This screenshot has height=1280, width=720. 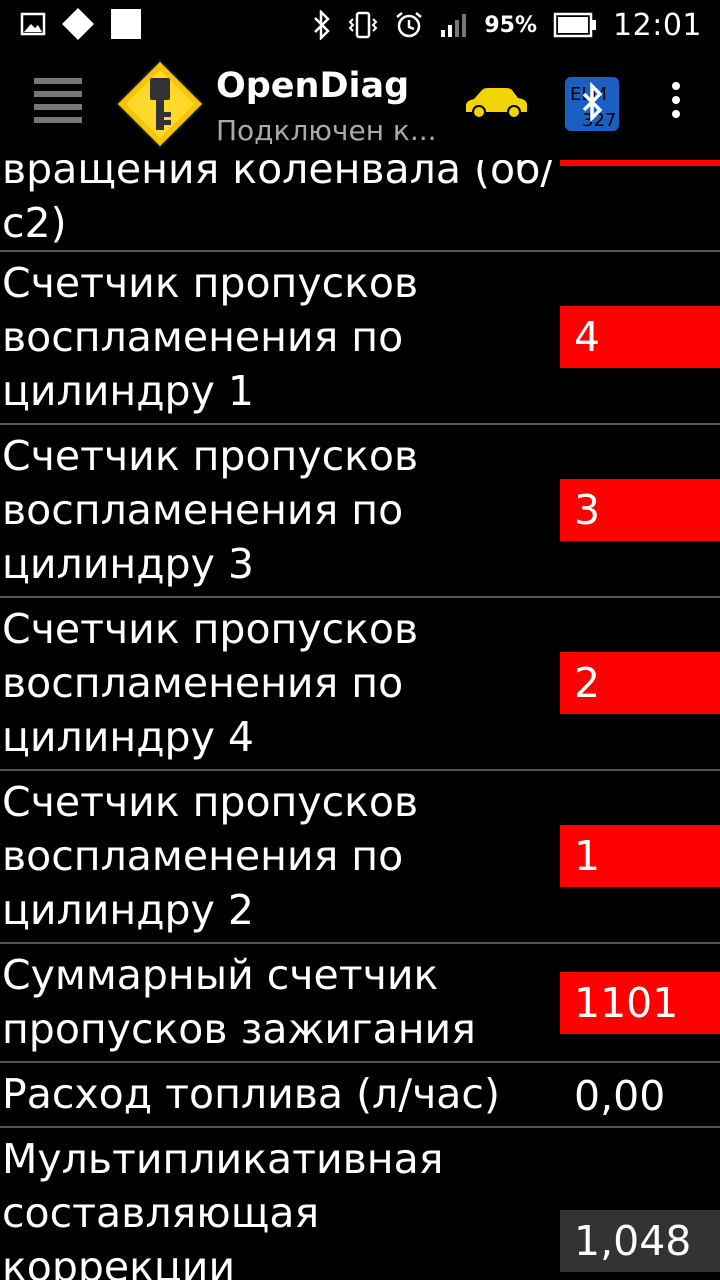 What do you see at coordinates (239, 1002) in the screenshot?
I see `parameter-label: Суммарный счетчик пропусков зажигания` at bounding box center [239, 1002].